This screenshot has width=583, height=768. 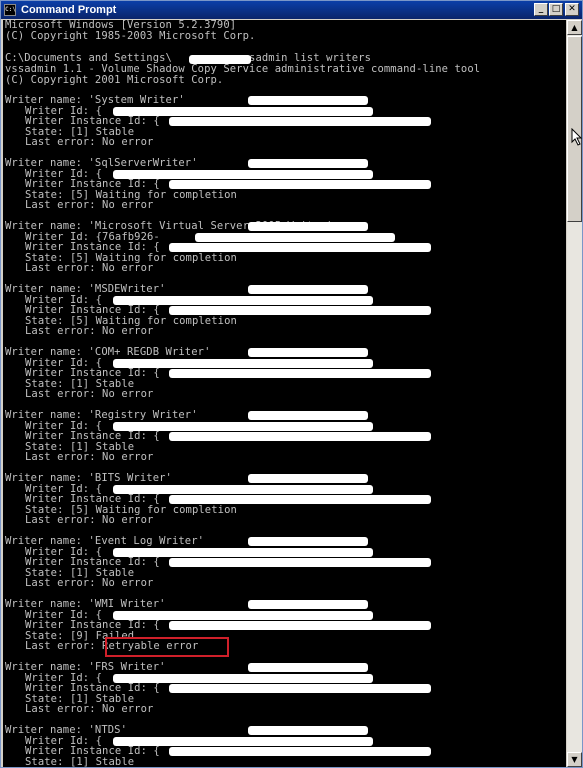 What do you see at coordinates (114, 80) in the screenshot?
I see `console-line: (C) Copyright 2001 Microsoft Corp.` at bounding box center [114, 80].